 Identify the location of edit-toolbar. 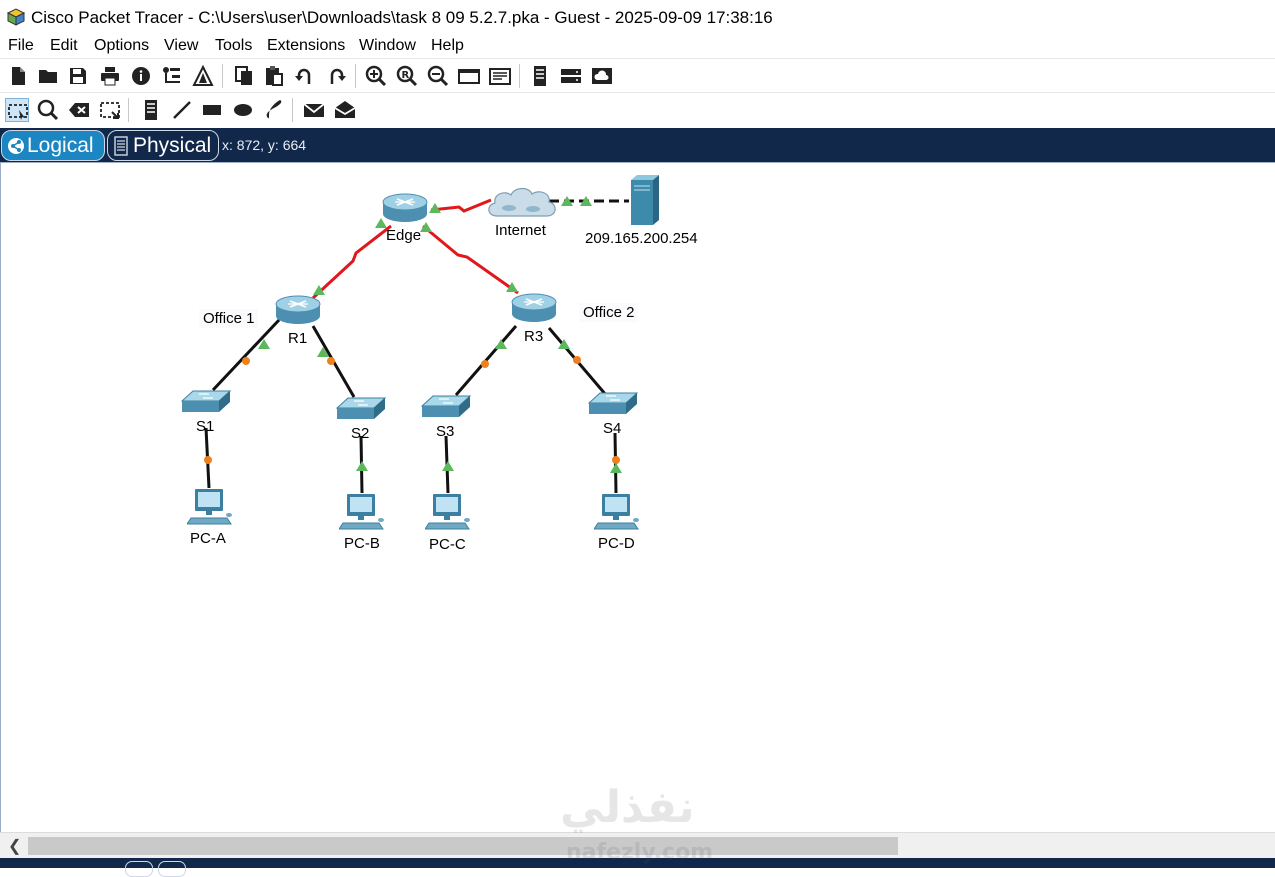
(637, 110).